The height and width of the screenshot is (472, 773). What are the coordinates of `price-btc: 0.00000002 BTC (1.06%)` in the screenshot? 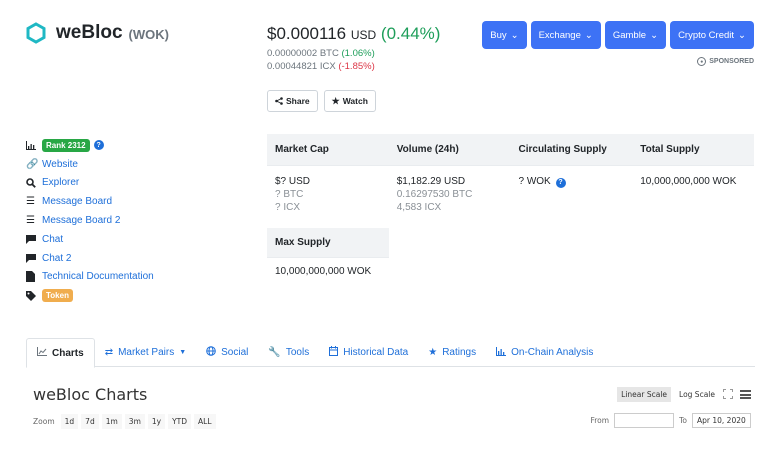 It's located at (353, 53).